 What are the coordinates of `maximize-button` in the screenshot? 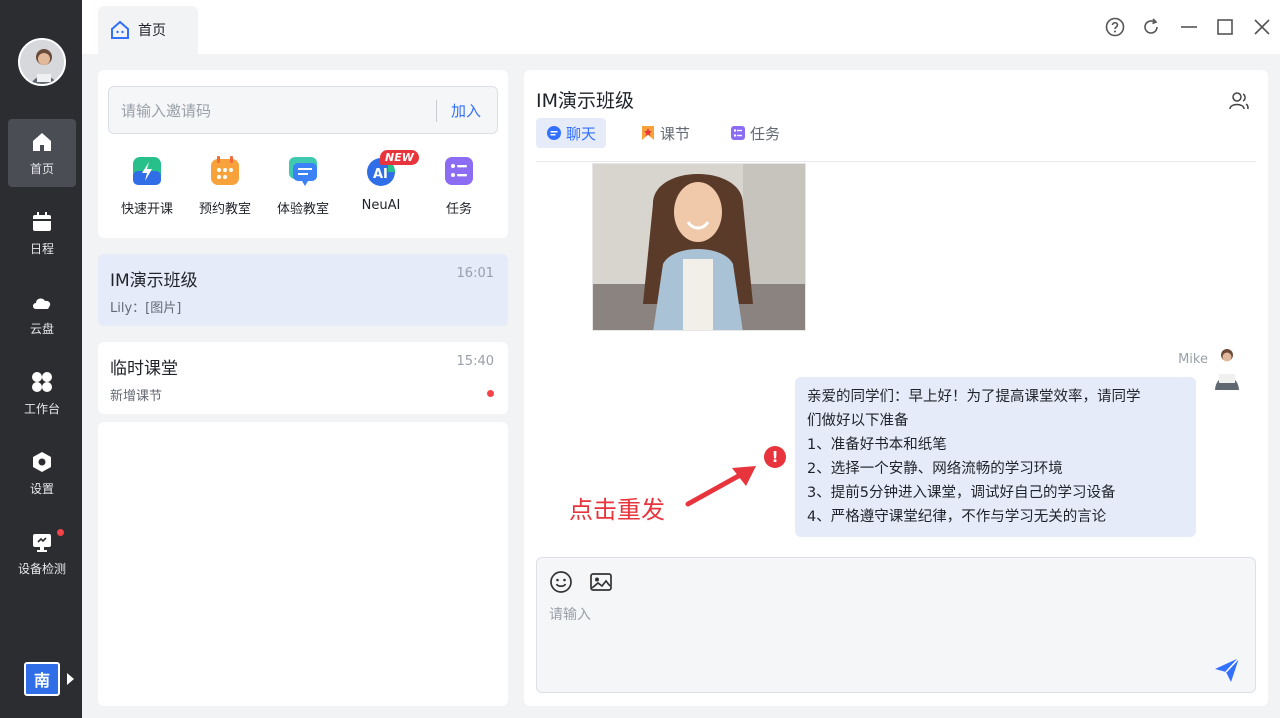 It's located at (1225, 27).